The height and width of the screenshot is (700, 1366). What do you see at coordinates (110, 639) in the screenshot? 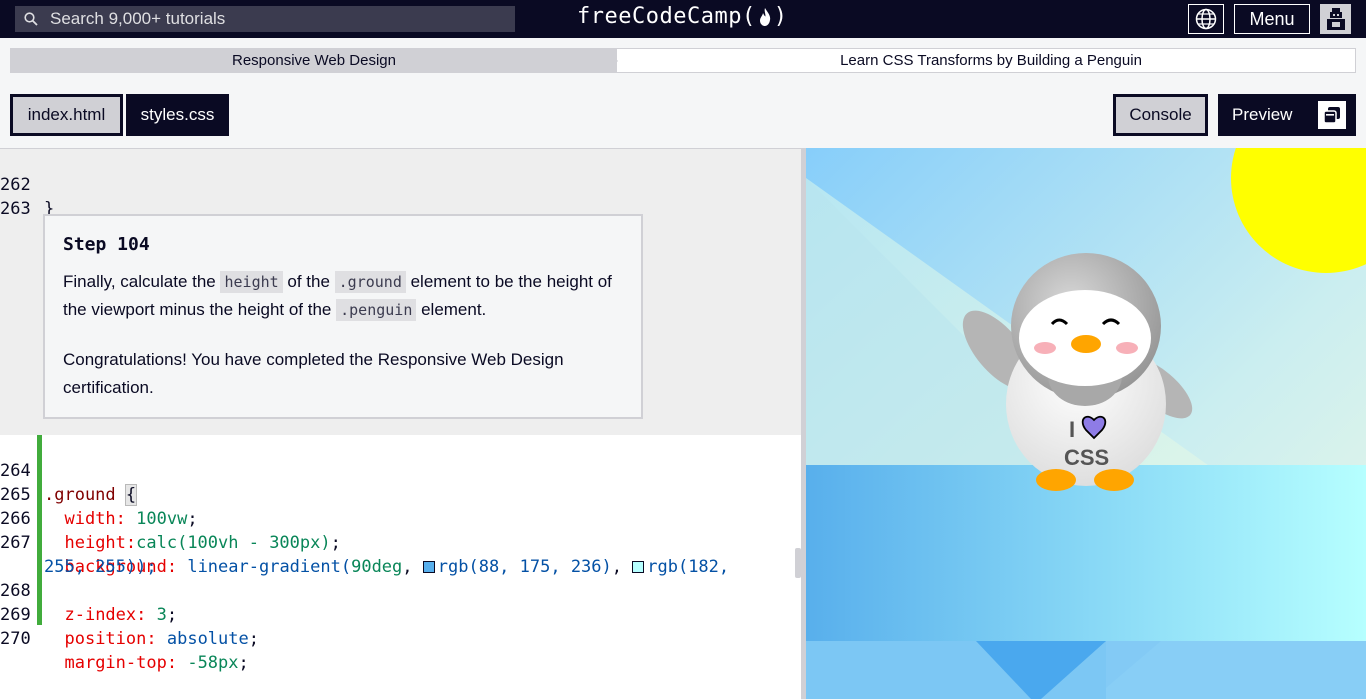
I see `property: position:` at bounding box center [110, 639].